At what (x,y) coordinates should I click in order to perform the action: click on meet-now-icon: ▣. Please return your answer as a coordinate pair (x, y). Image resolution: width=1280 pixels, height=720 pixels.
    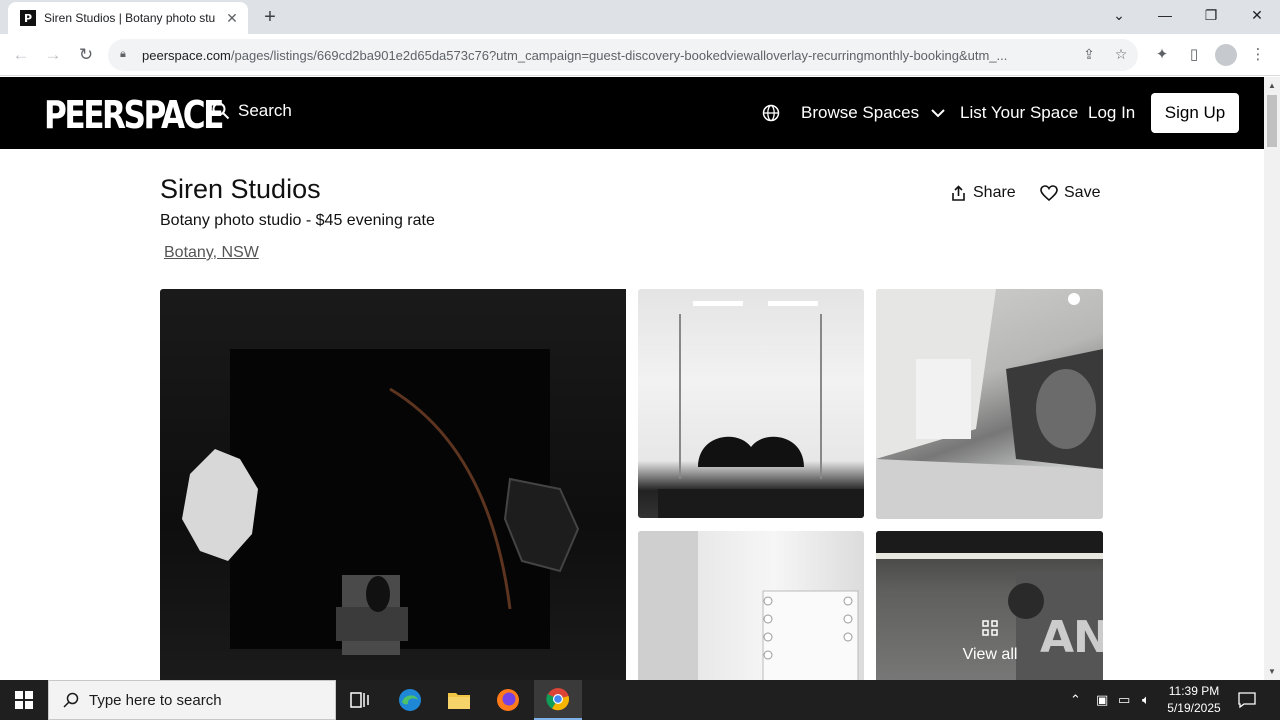
    Looking at the image, I should click on (1102, 700).